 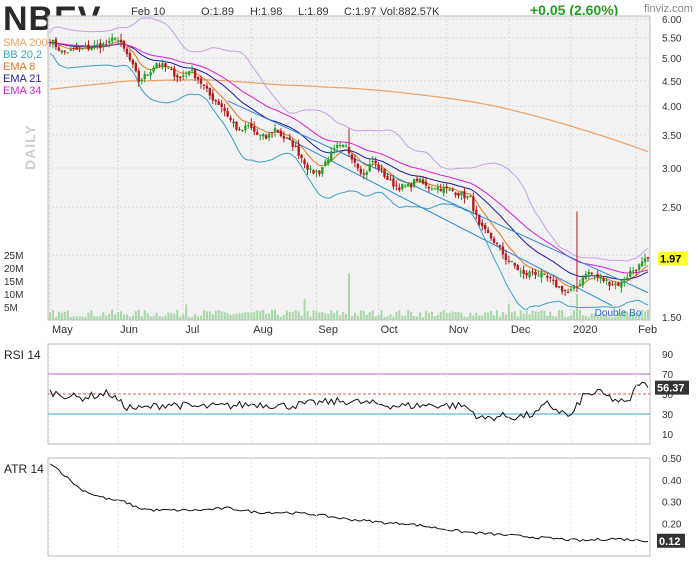 I want to click on volume-tick-label: 15M, so click(x=13, y=282).